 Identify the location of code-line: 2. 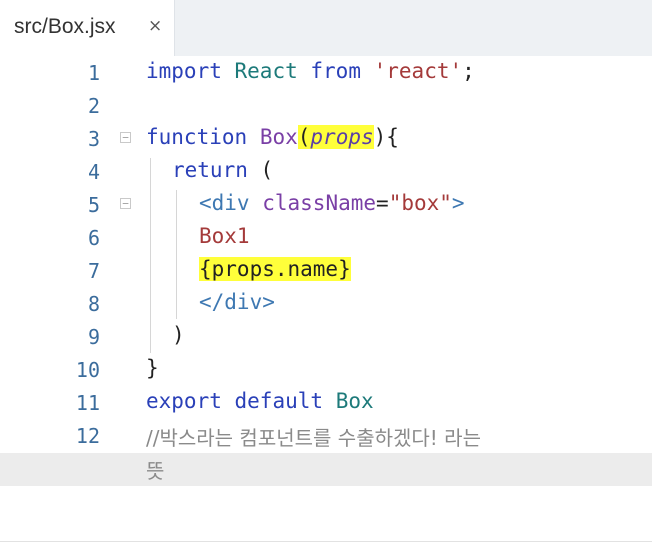
(326, 105).